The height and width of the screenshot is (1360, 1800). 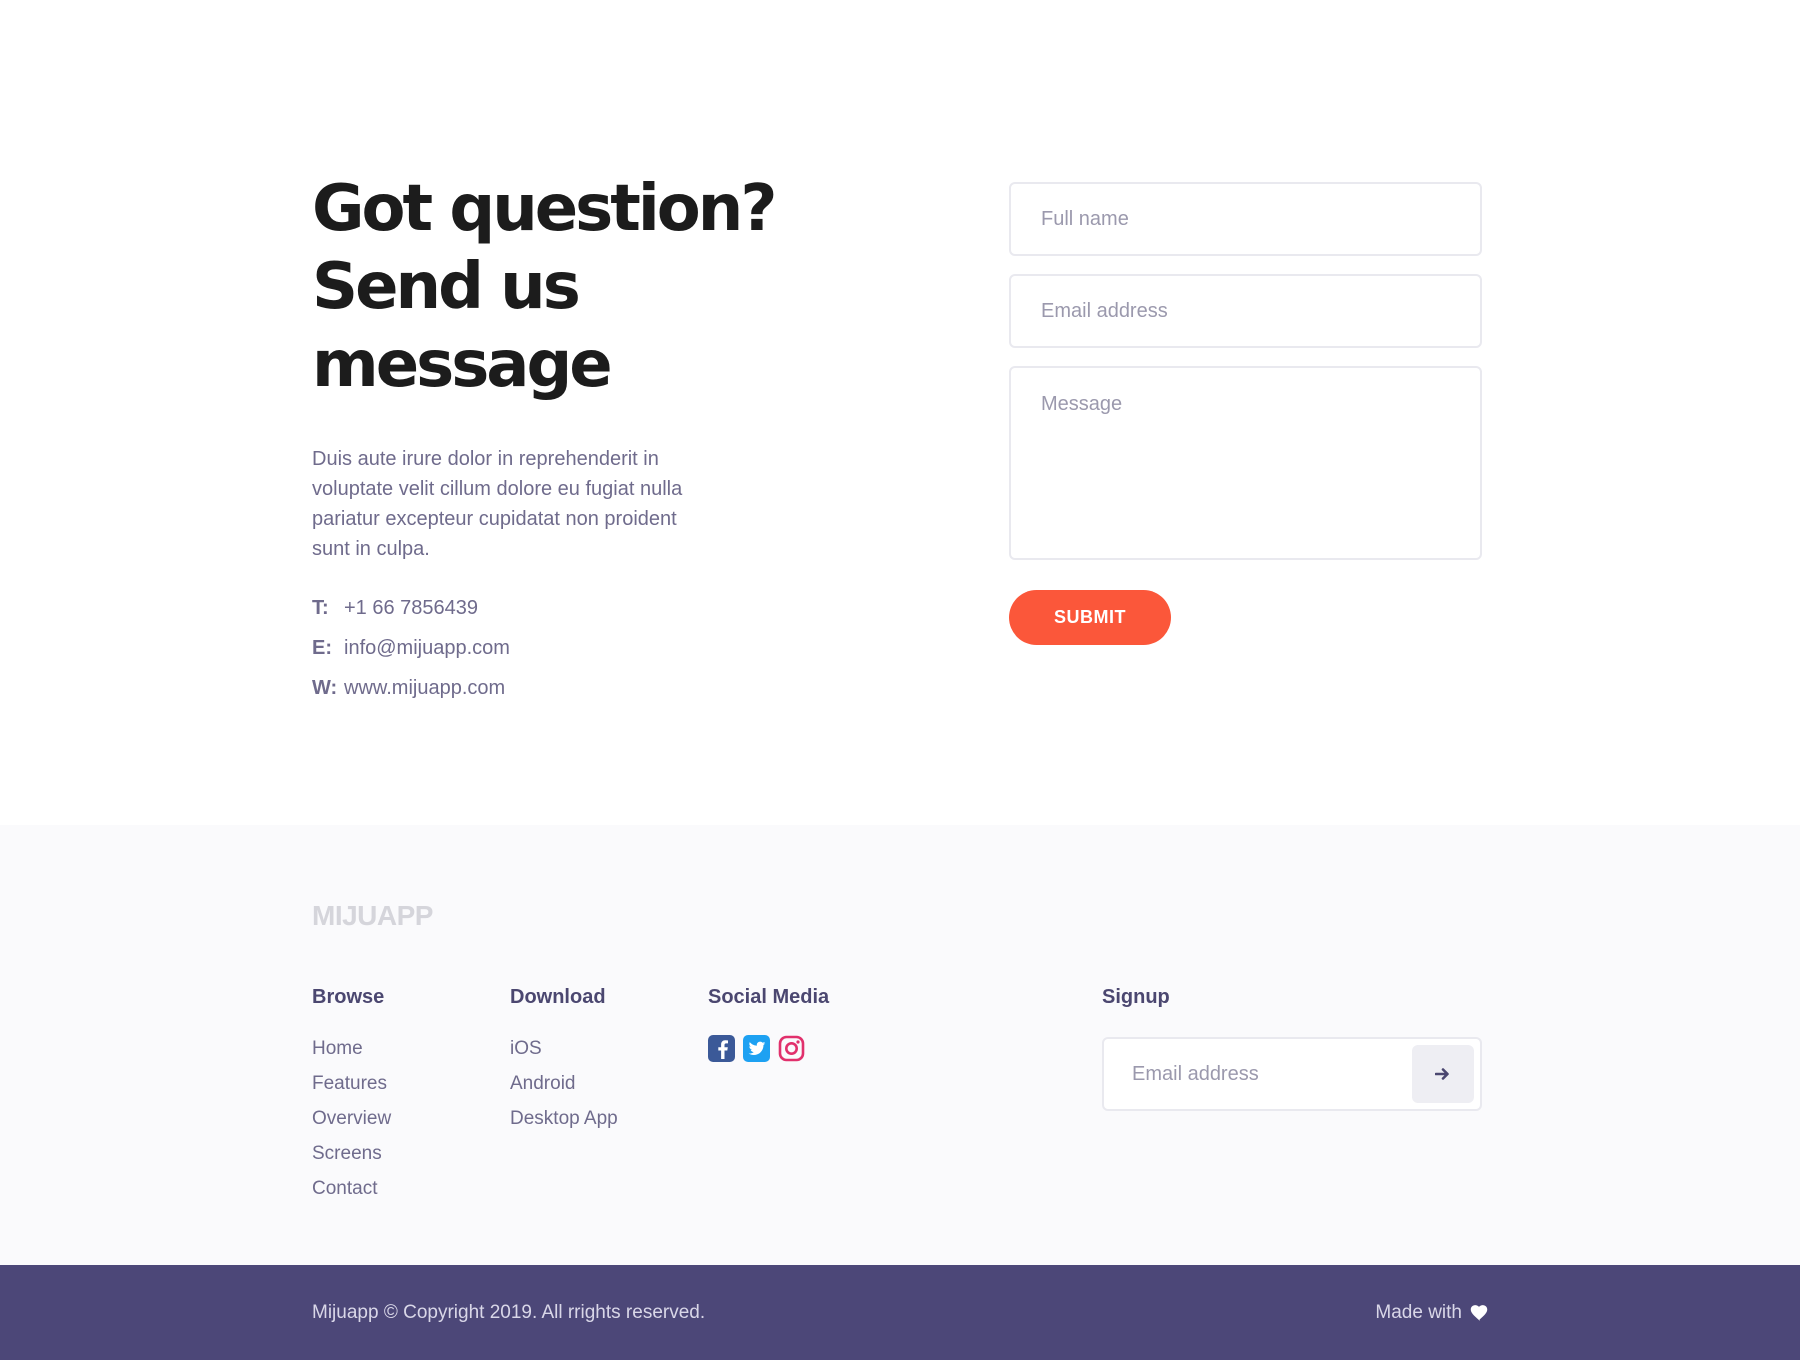 I want to click on signup-submit-button, so click(x=1443, y=1074).